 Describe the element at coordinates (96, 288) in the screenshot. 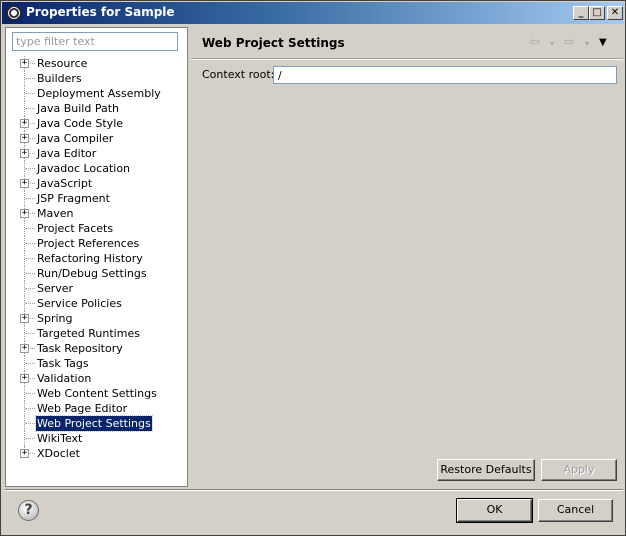

I see `tree-item: Server` at that location.